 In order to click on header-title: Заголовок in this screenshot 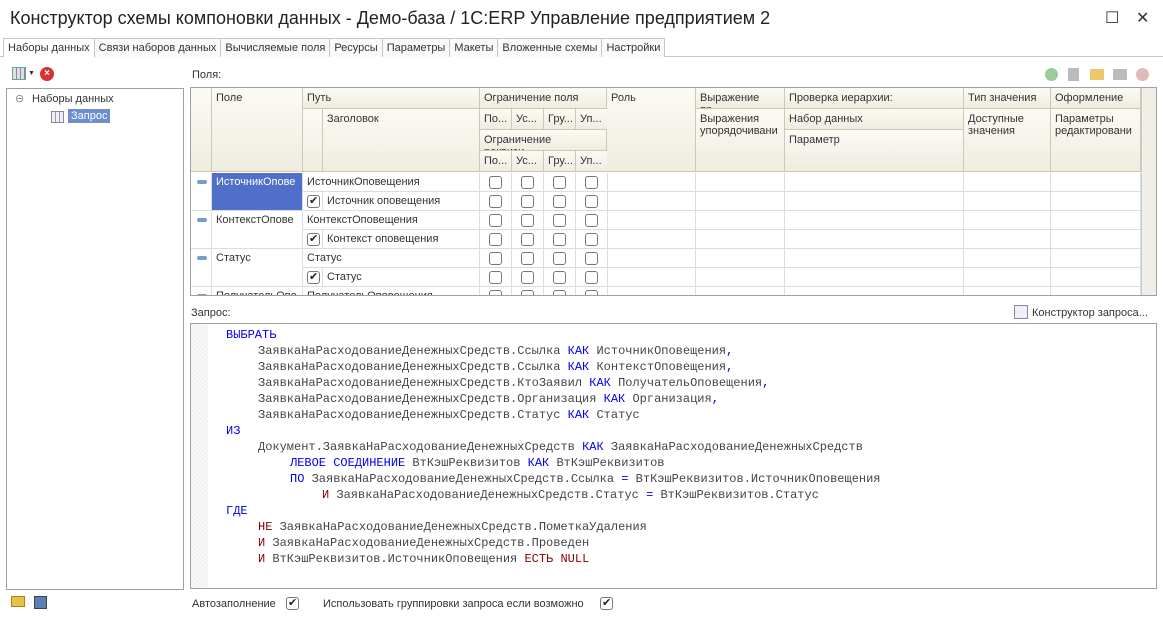, I will do `click(401, 140)`.